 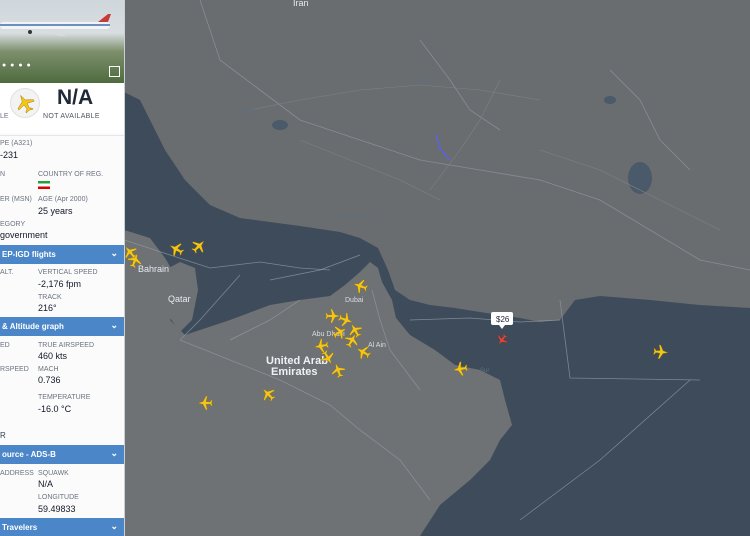 What do you see at coordinates (13, 224) in the screenshot?
I see `category-label: EGORY` at bounding box center [13, 224].